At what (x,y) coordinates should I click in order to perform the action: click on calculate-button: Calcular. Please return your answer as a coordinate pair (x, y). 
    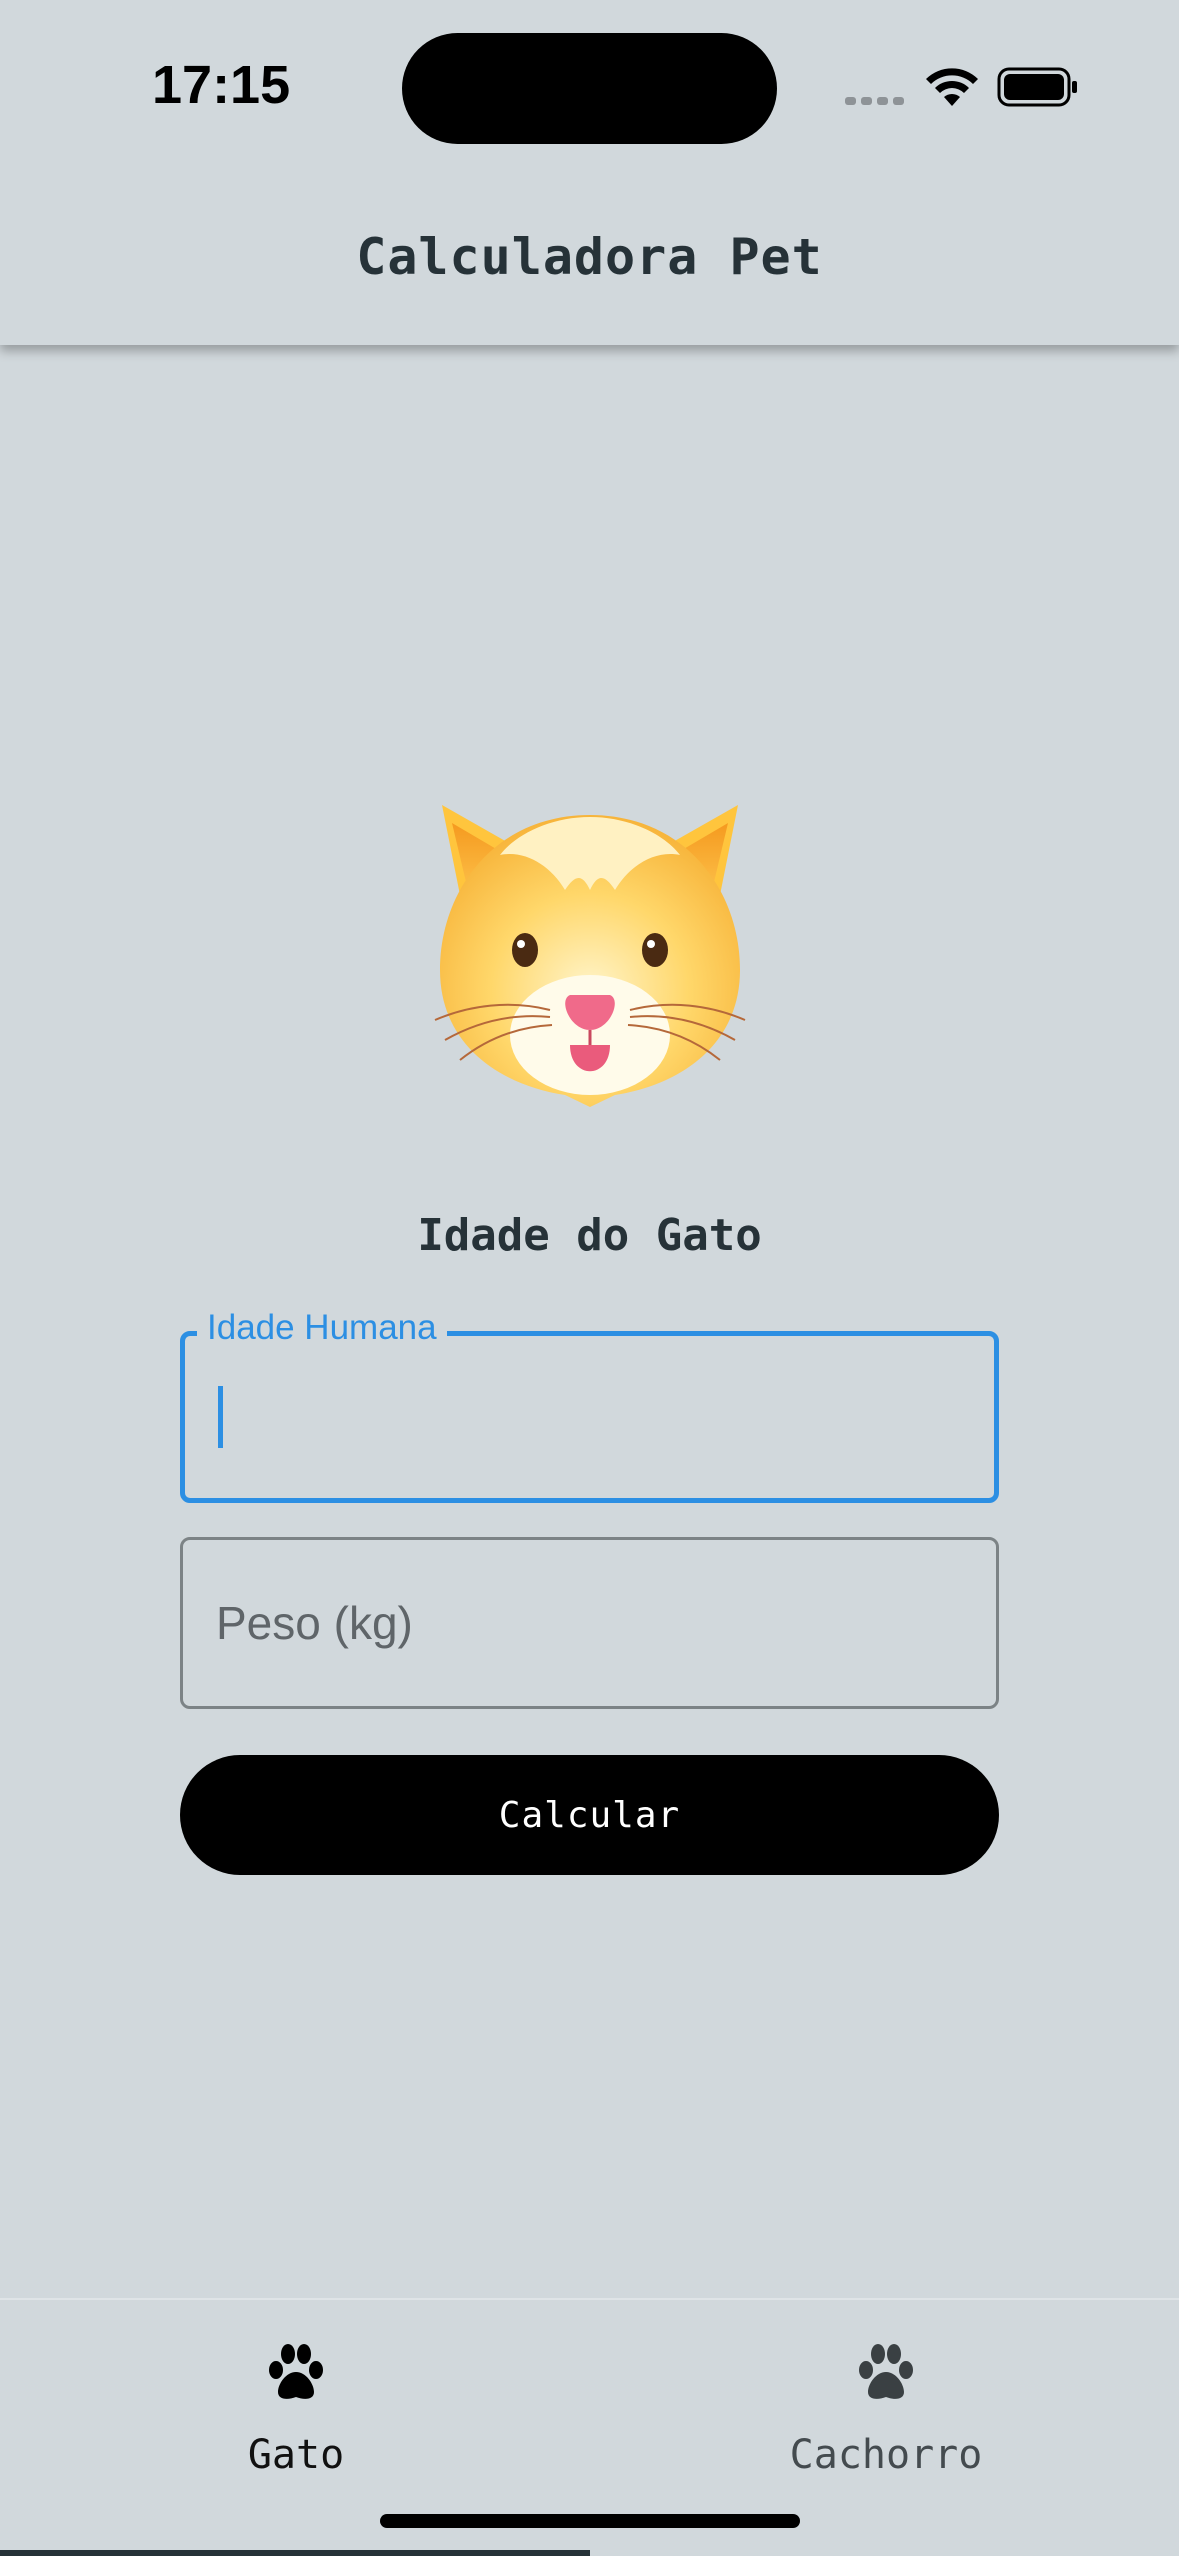
    Looking at the image, I should click on (589, 1815).